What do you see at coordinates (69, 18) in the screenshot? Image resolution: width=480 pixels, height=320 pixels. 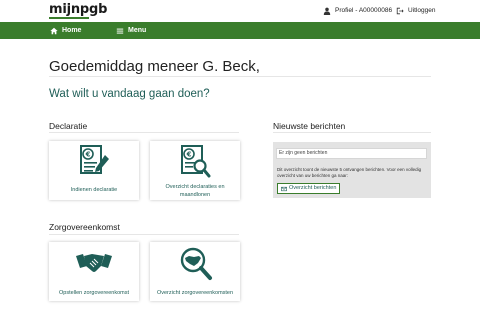 I see `logo-underline` at bounding box center [69, 18].